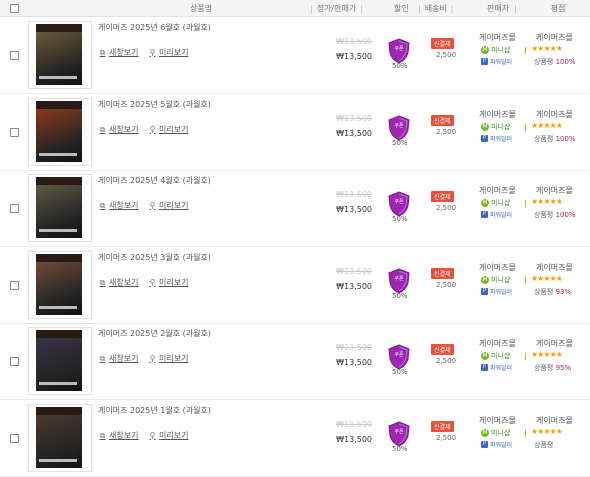  What do you see at coordinates (154, 104) in the screenshot?
I see `product-title: 게이머즈 2025년 5월호 (과월호)` at bounding box center [154, 104].